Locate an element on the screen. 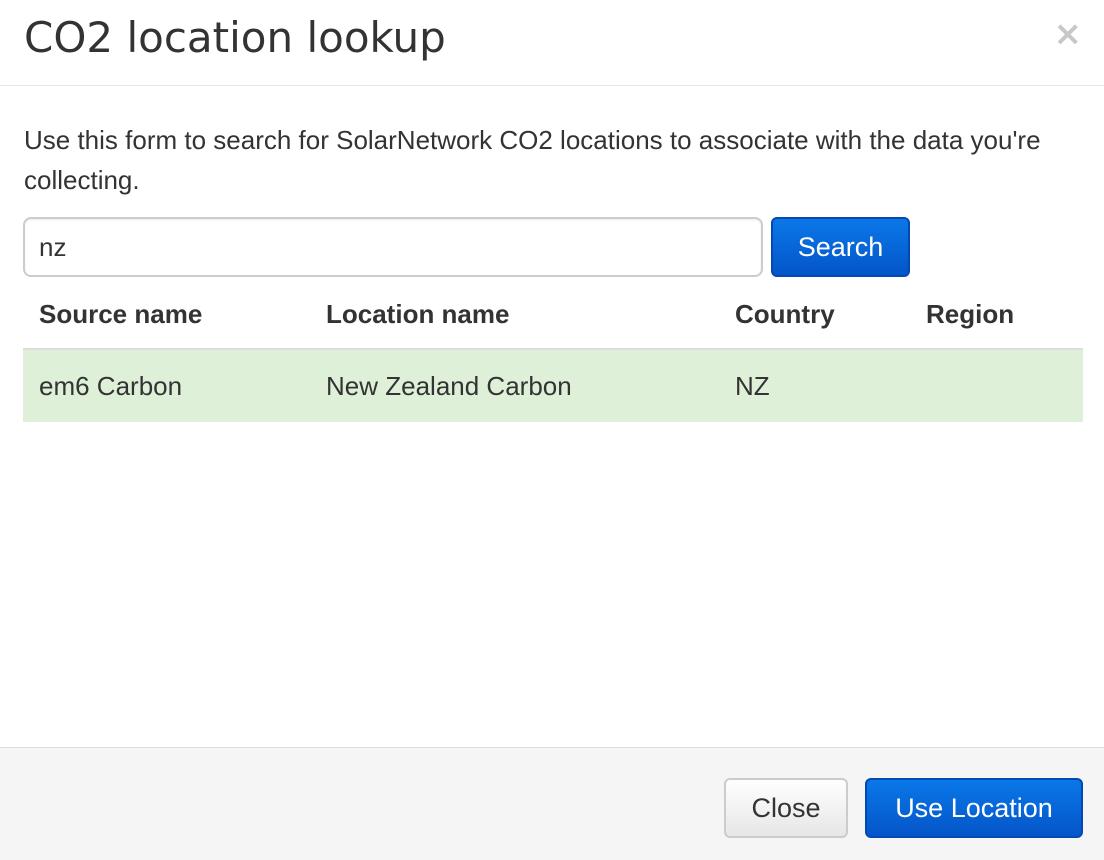  search-input is located at coordinates (393, 247).